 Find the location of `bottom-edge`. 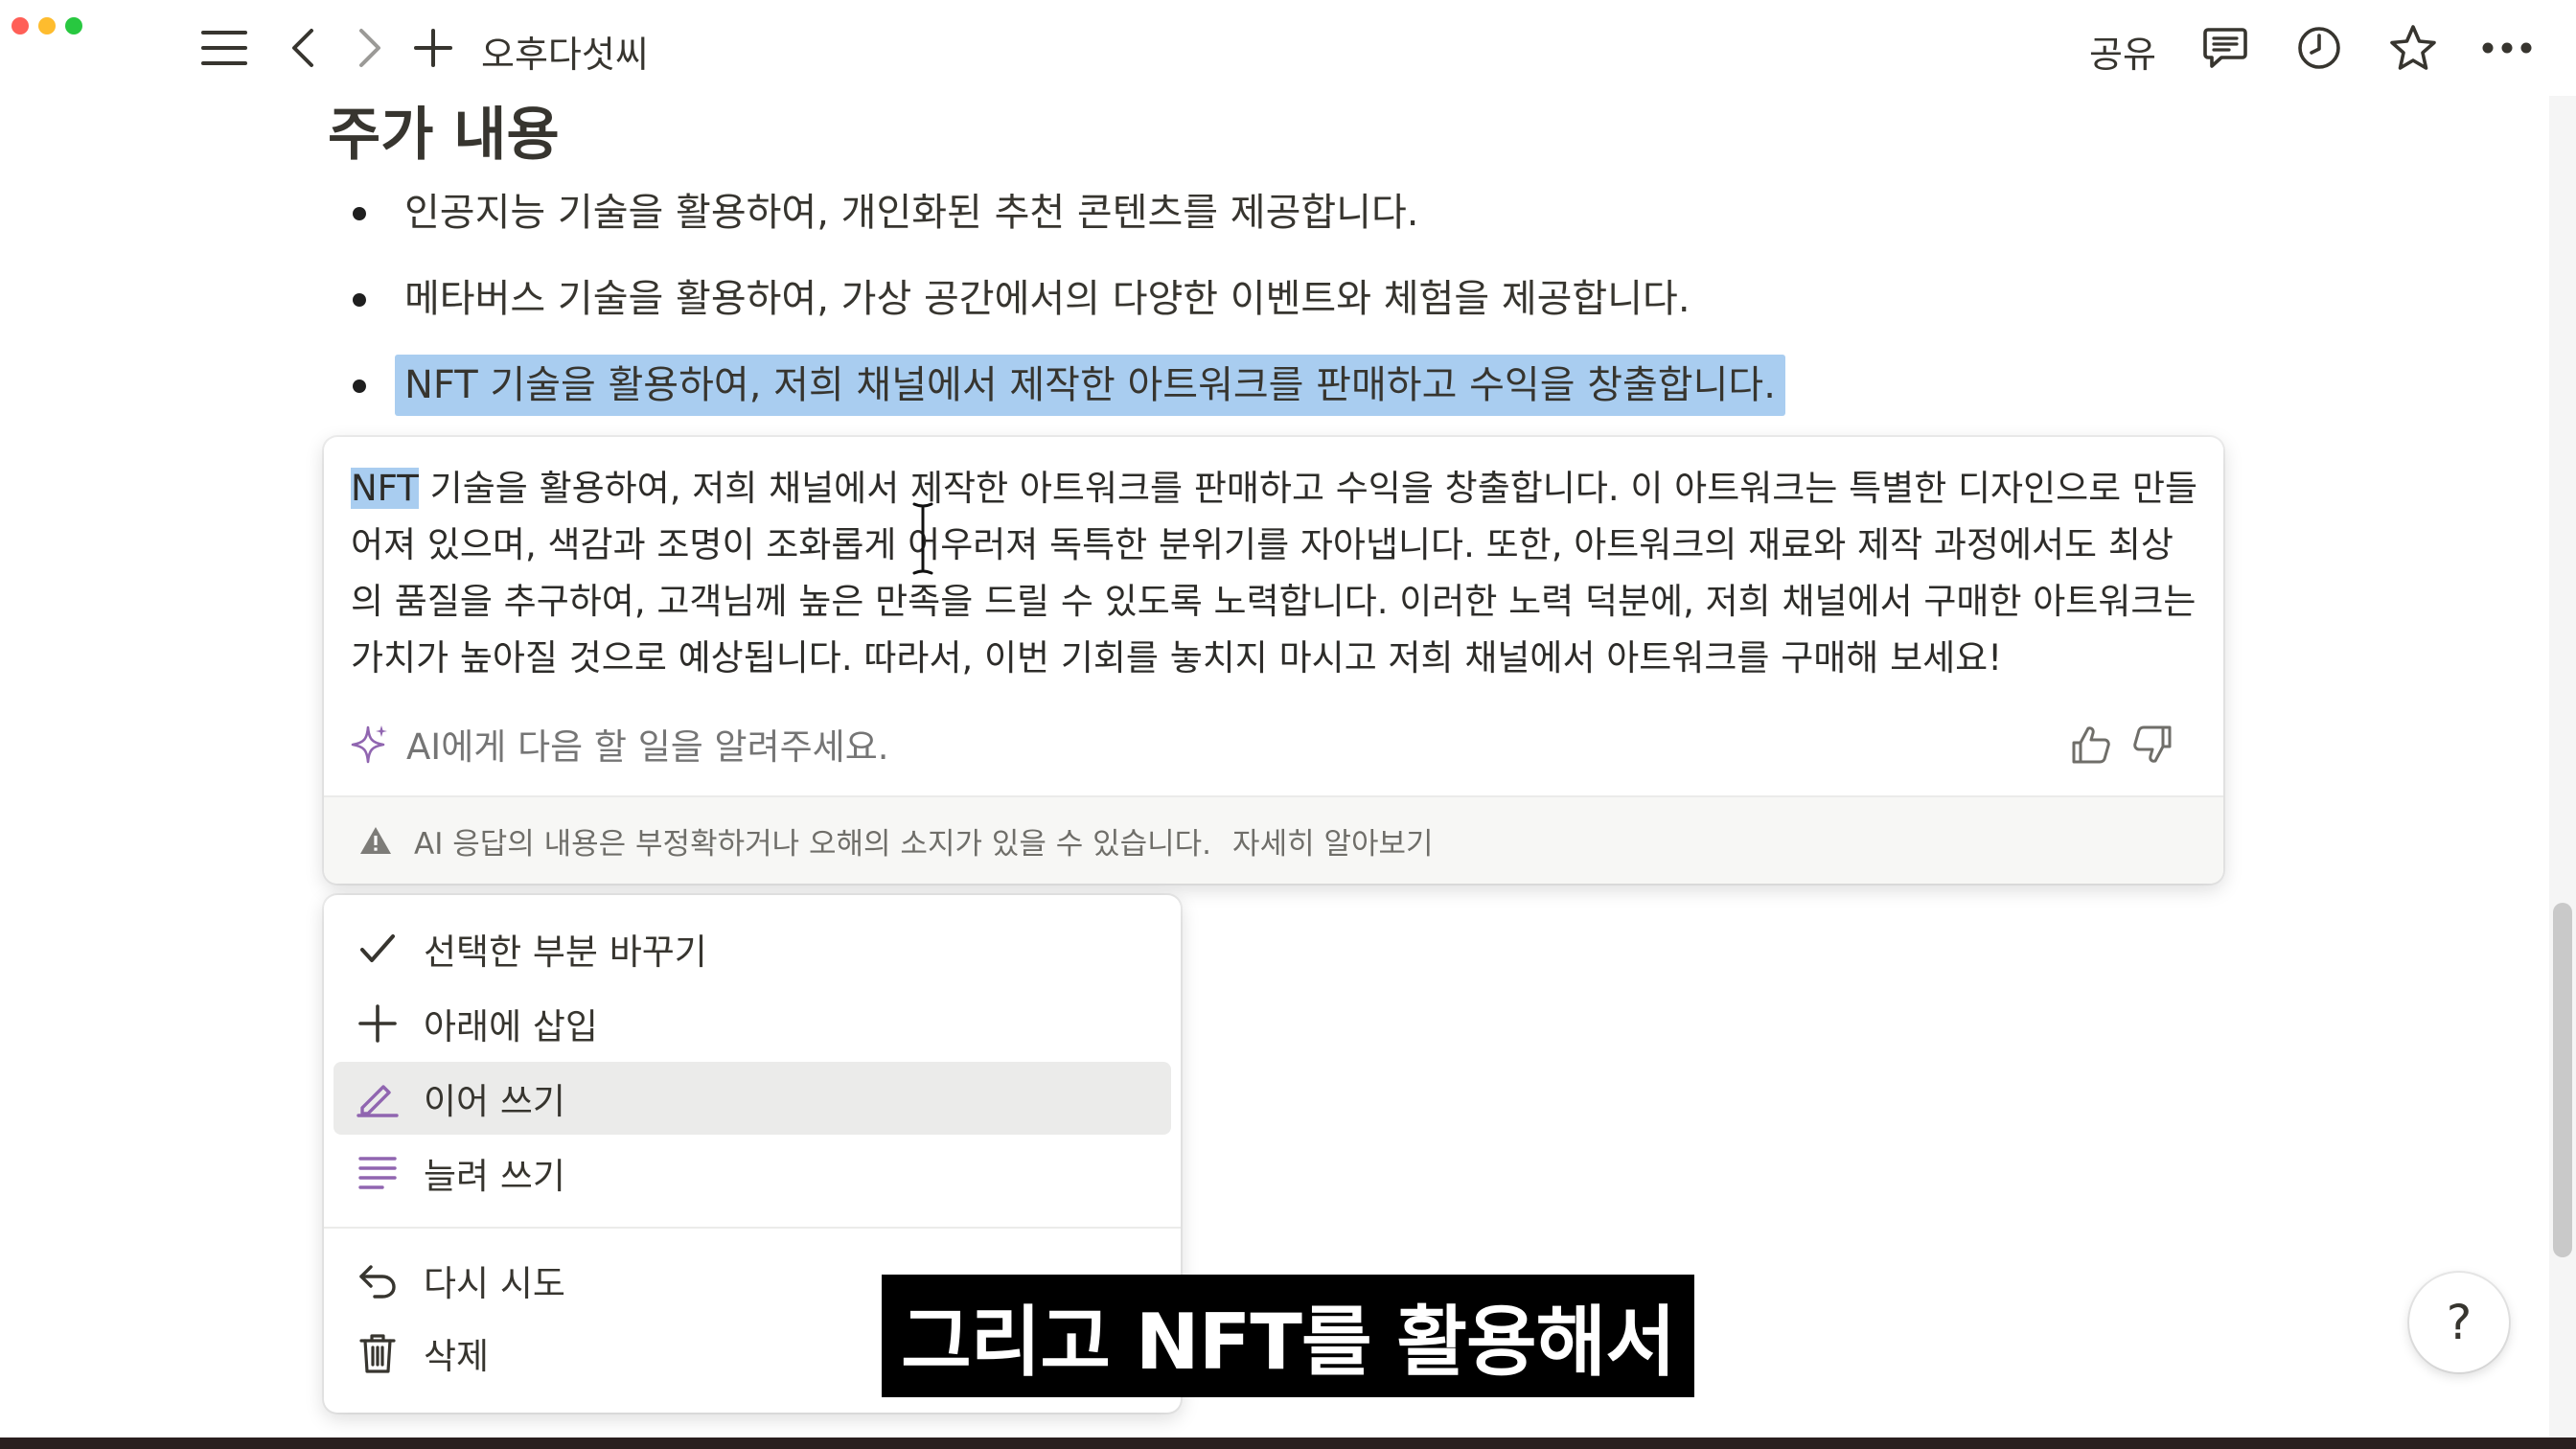

bottom-edge is located at coordinates (1288, 1443).